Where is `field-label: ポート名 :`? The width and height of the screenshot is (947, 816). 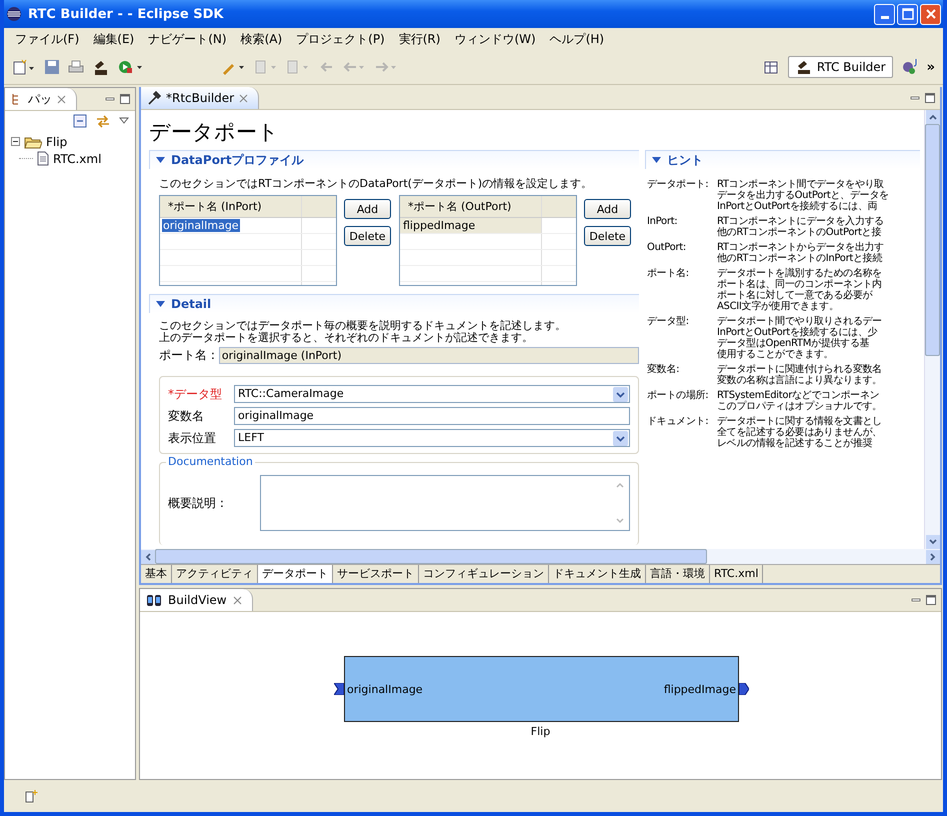
field-label: ポート名 : is located at coordinates (187, 355).